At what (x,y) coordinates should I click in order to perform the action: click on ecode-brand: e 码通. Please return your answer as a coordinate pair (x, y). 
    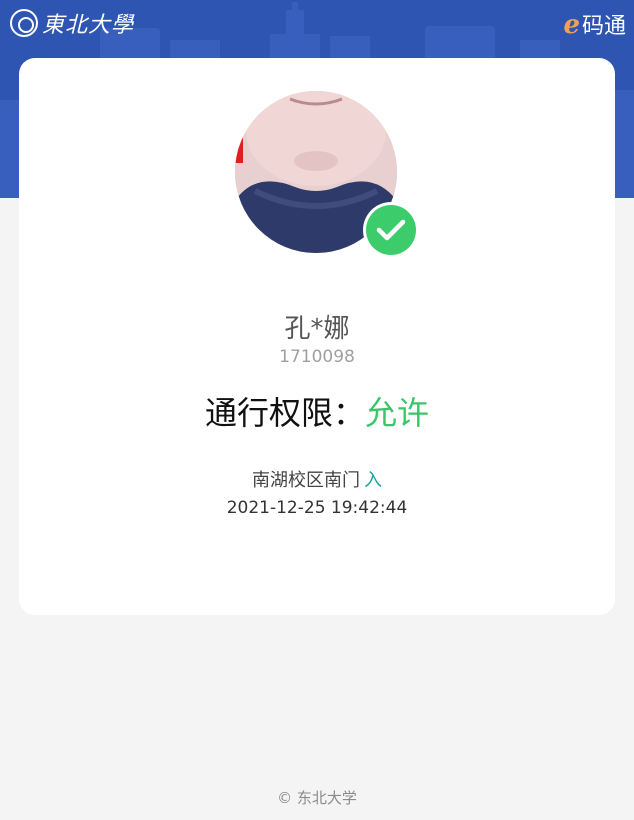
    Looking at the image, I should click on (594, 24).